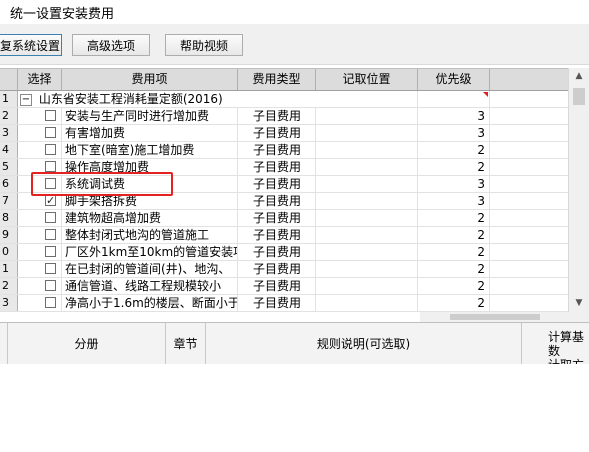  What do you see at coordinates (367, 79) in the screenshot?
I see `position-column-header: 记取位置` at bounding box center [367, 79].